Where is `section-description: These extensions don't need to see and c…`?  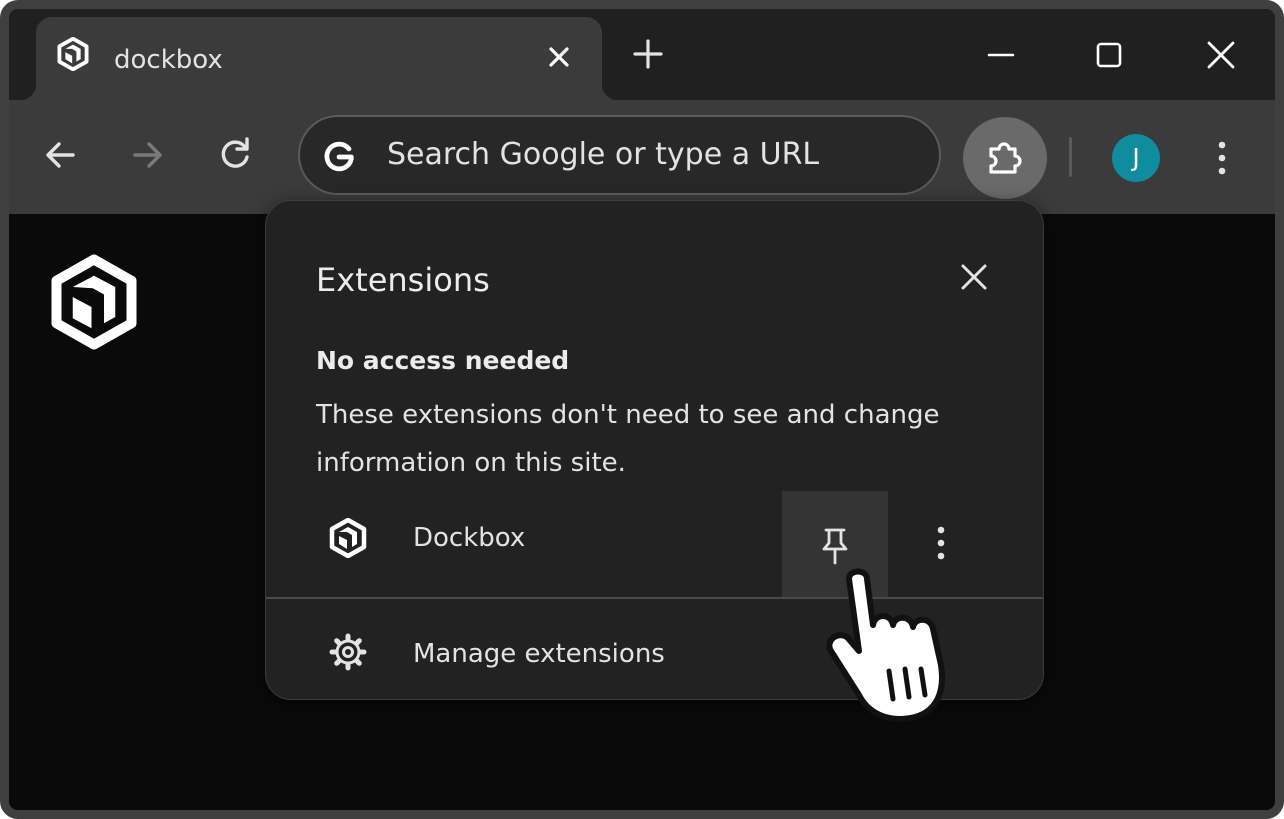
section-description: These extensions don't need to see and c… is located at coordinates (628, 439).